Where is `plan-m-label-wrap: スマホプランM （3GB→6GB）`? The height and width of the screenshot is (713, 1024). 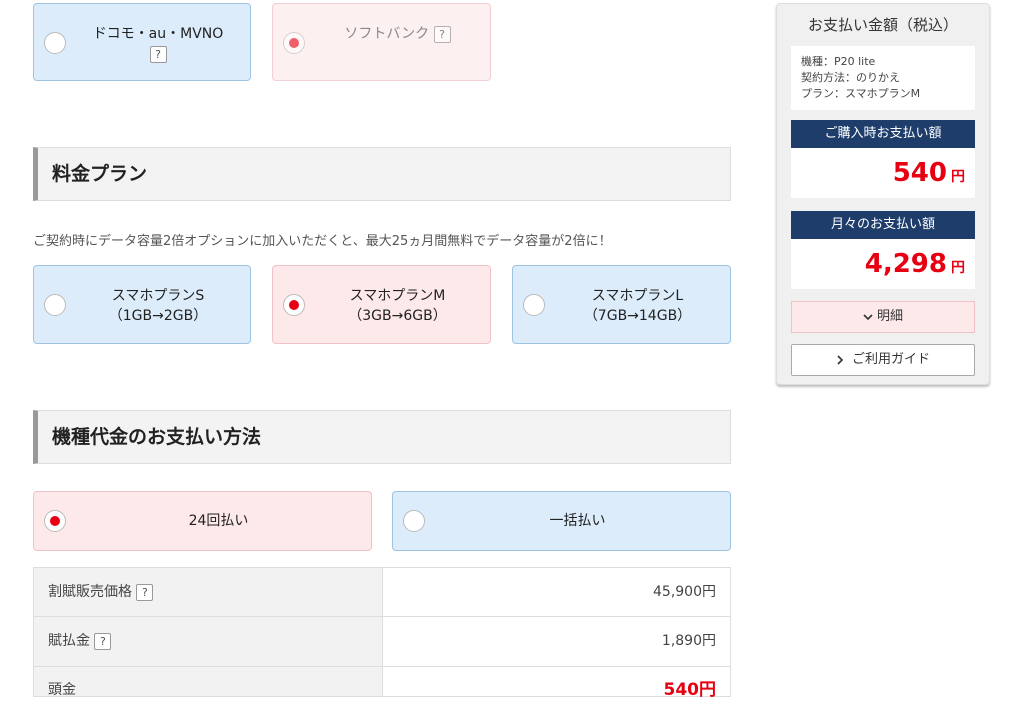
plan-m-label-wrap: スマホプランM （3GB→6GB） is located at coordinates (397, 306).